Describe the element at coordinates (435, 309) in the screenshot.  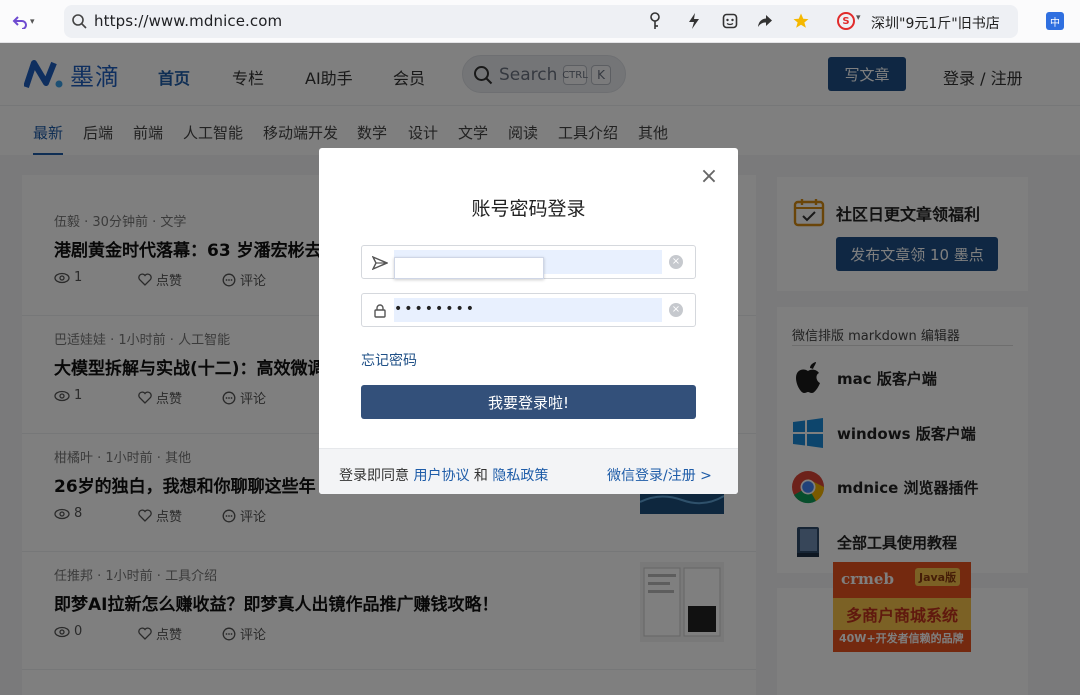
I see `password-value: ••••••••` at that location.